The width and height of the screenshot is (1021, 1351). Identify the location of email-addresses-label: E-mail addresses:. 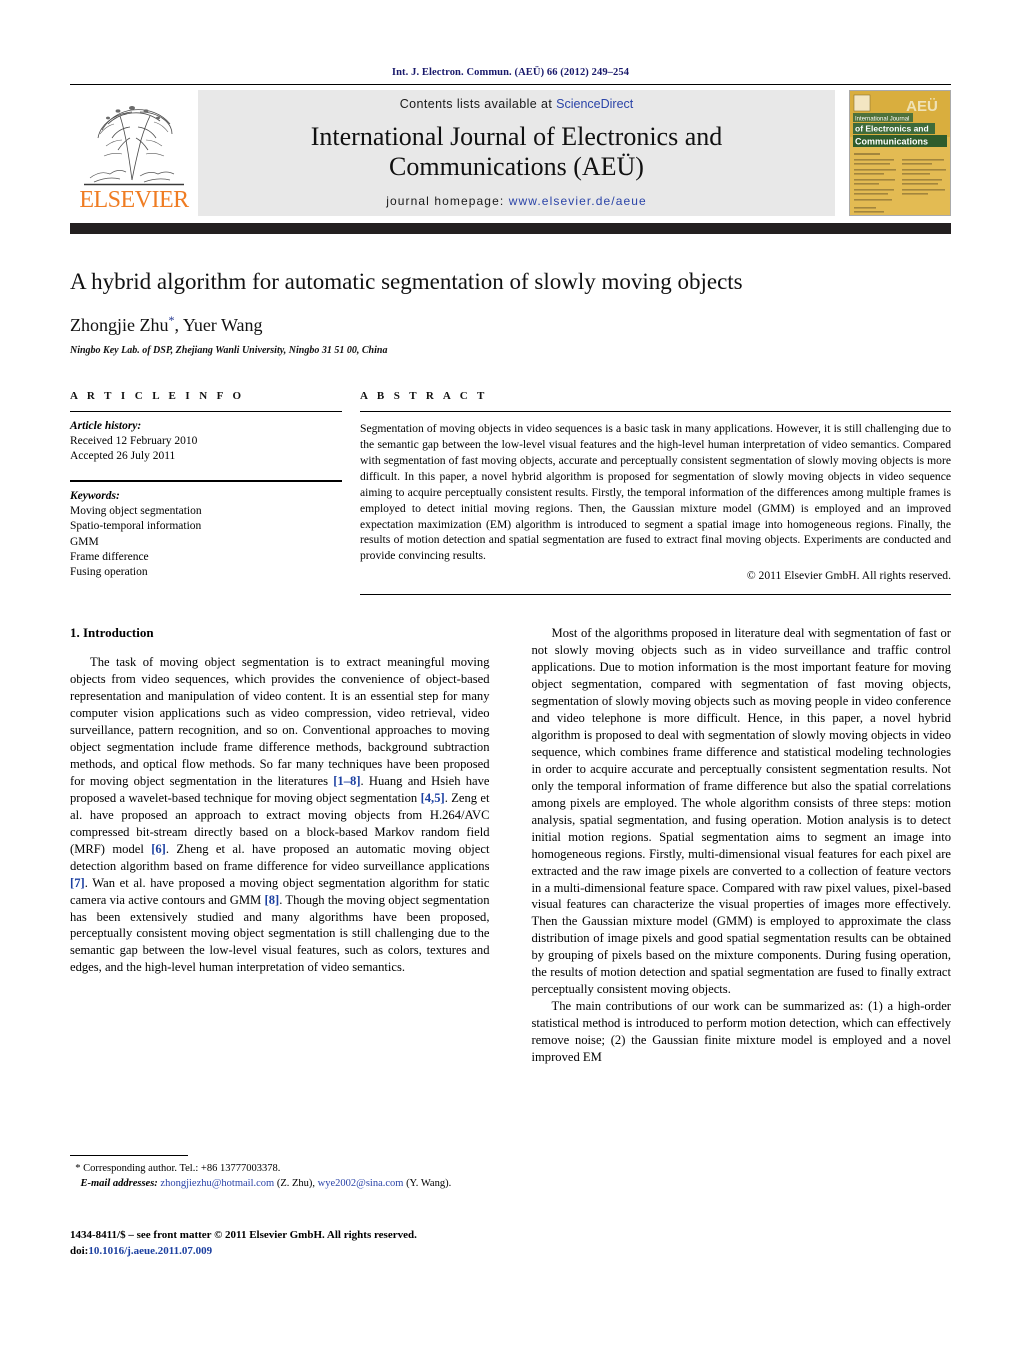
(119, 1183).